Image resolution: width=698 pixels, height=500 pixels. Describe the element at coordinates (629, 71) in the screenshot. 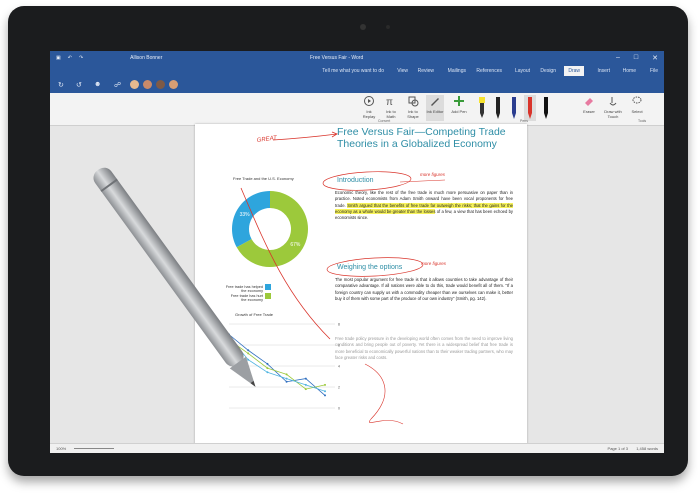

I see `tab-home: Home` at that location.